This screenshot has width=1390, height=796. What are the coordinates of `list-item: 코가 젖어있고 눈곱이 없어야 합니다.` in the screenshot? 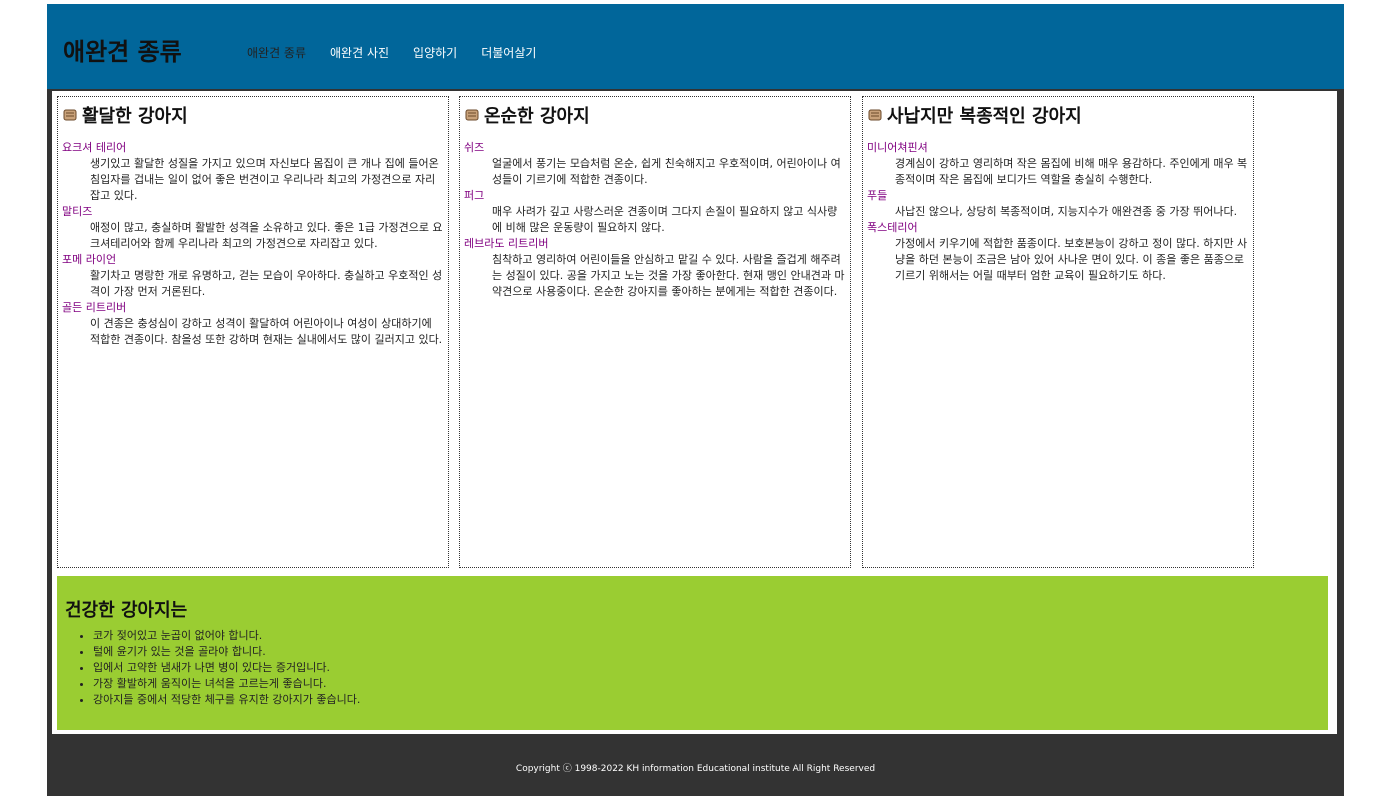 It's located at (226, 636).